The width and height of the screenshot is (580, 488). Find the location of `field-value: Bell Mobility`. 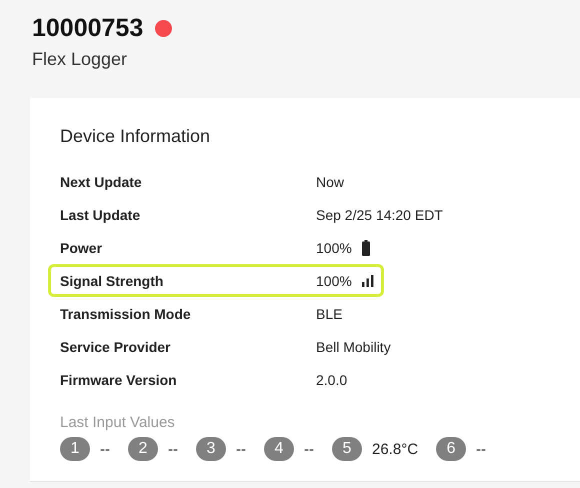

field-value: Bell Mobility is located at coordinates (353, 346).